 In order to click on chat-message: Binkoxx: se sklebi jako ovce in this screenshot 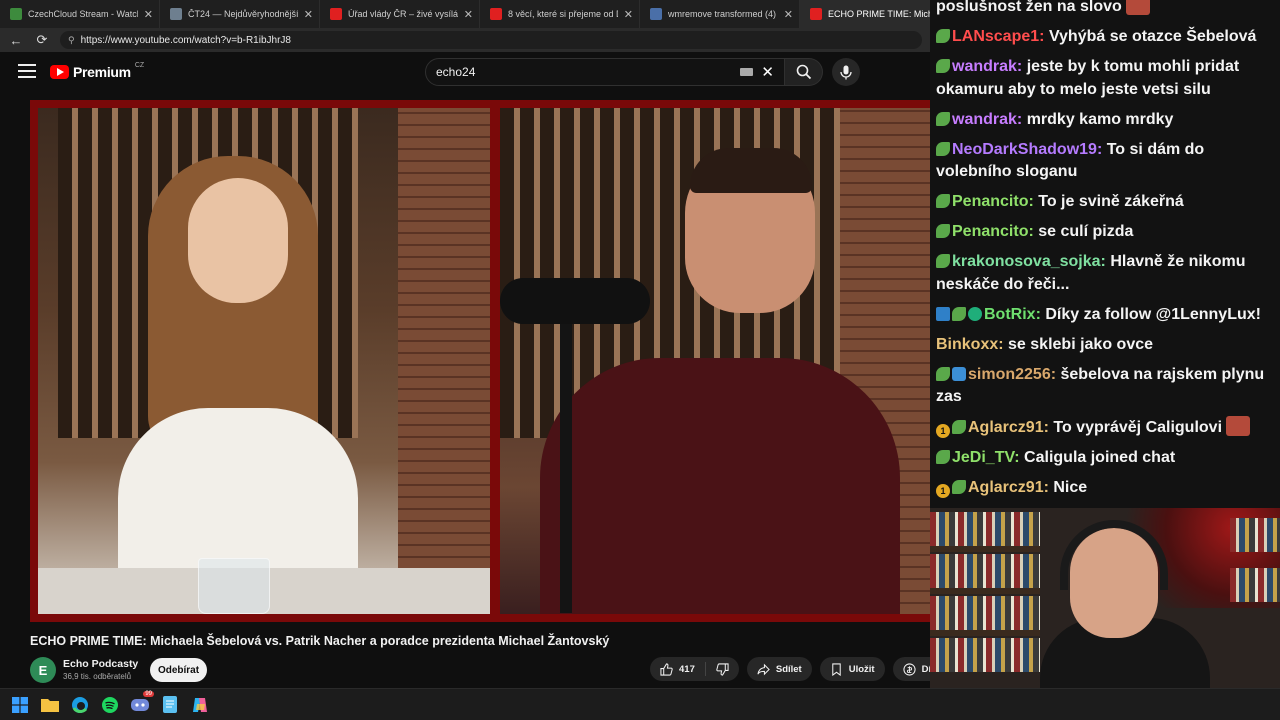, I will do `click(1105, 345)`.